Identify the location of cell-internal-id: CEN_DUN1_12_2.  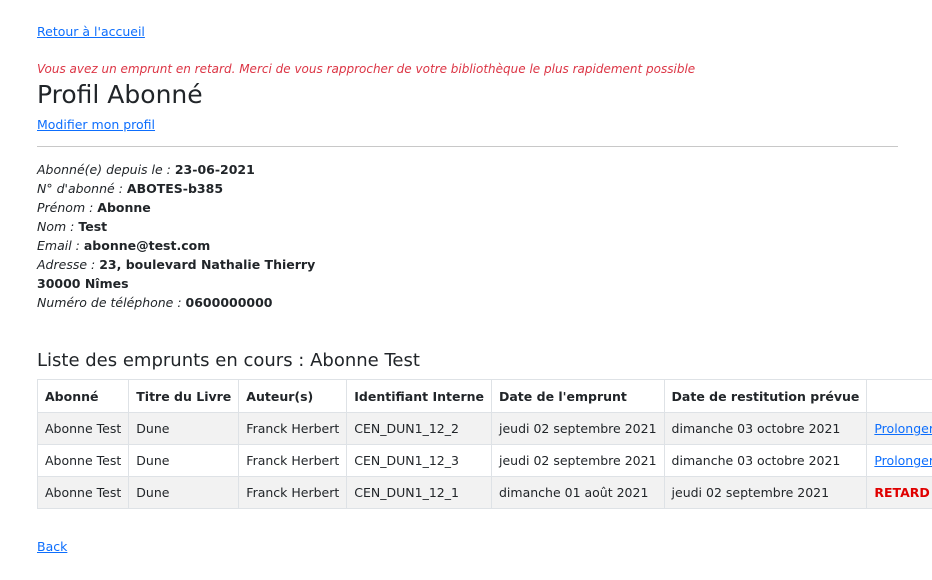
(419, 428).